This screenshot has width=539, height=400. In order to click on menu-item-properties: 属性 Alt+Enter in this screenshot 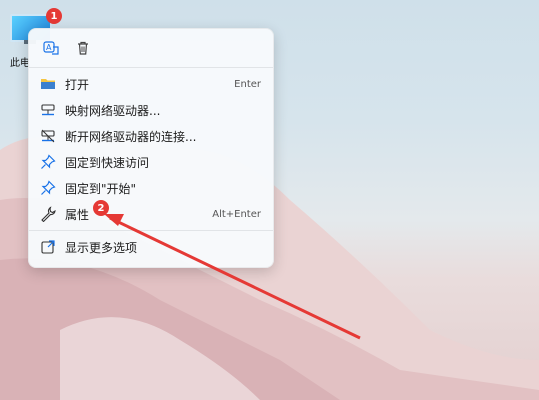, I will do `click(151, 214)`.